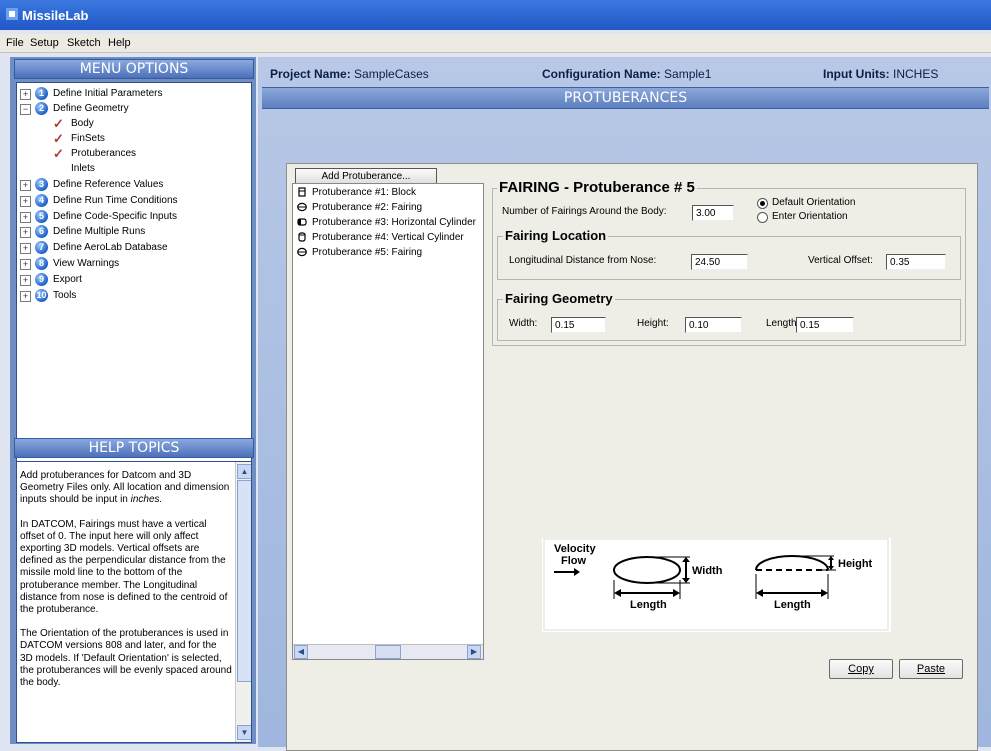  I want to click on scroll-left-icon: ◀, so click(301, 652).